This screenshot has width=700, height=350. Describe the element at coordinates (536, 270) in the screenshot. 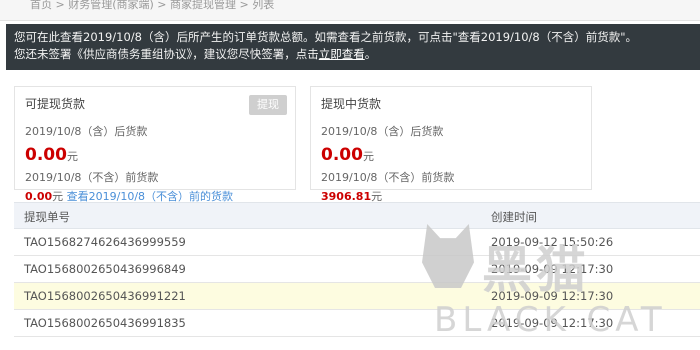

I see `watermark-cn: 黑猫` at that location.